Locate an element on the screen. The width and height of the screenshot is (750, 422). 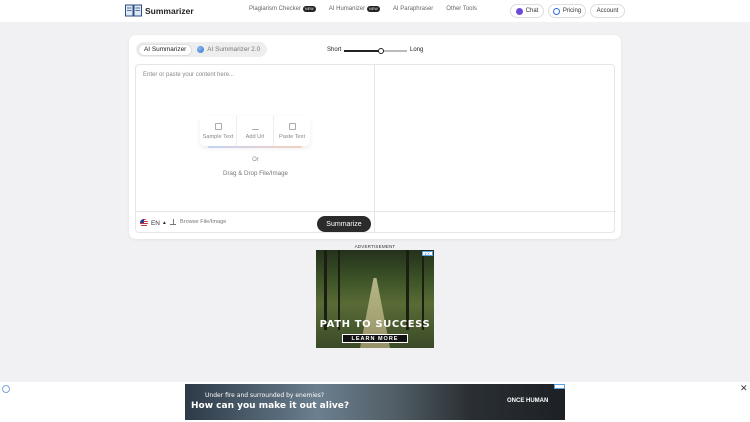
tab-ai-summarizer-2: AI Summarizer 2.0 is located at coordinates (228, 50).